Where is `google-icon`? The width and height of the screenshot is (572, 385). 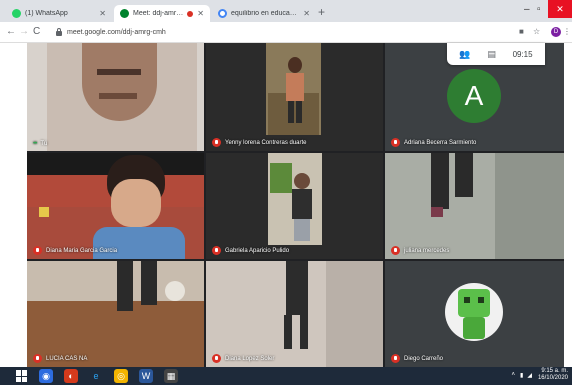
google-icon is located at coordinates (222, 13).